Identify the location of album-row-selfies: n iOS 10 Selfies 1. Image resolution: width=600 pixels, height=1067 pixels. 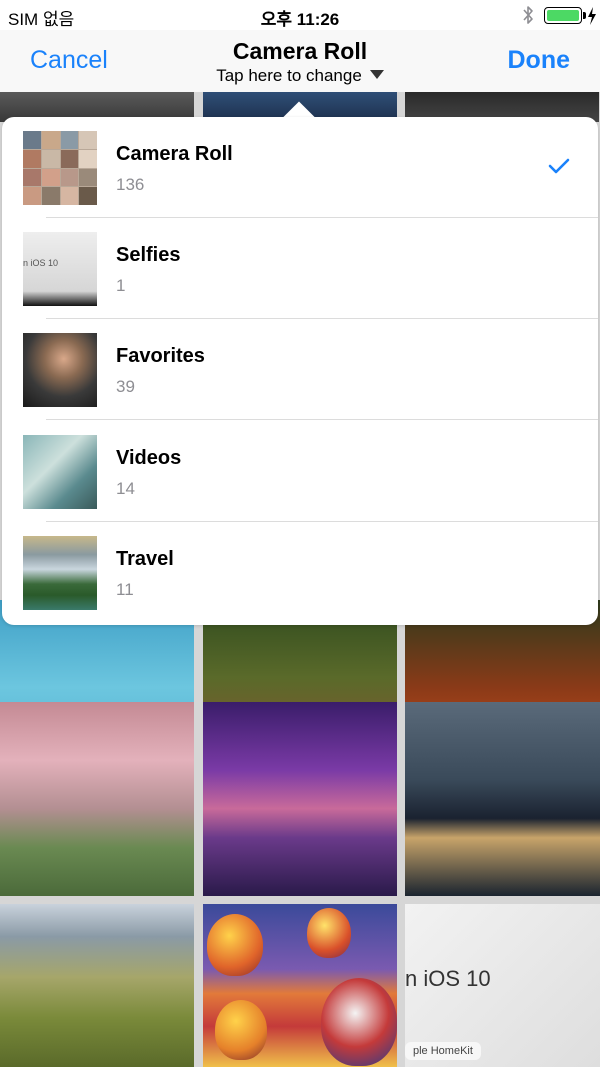
(300, 268).